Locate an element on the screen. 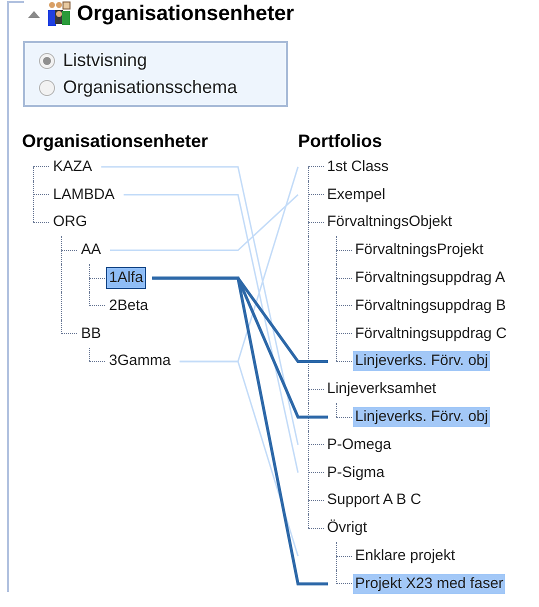  collapse-toggle is located at coordinates (34, 14).